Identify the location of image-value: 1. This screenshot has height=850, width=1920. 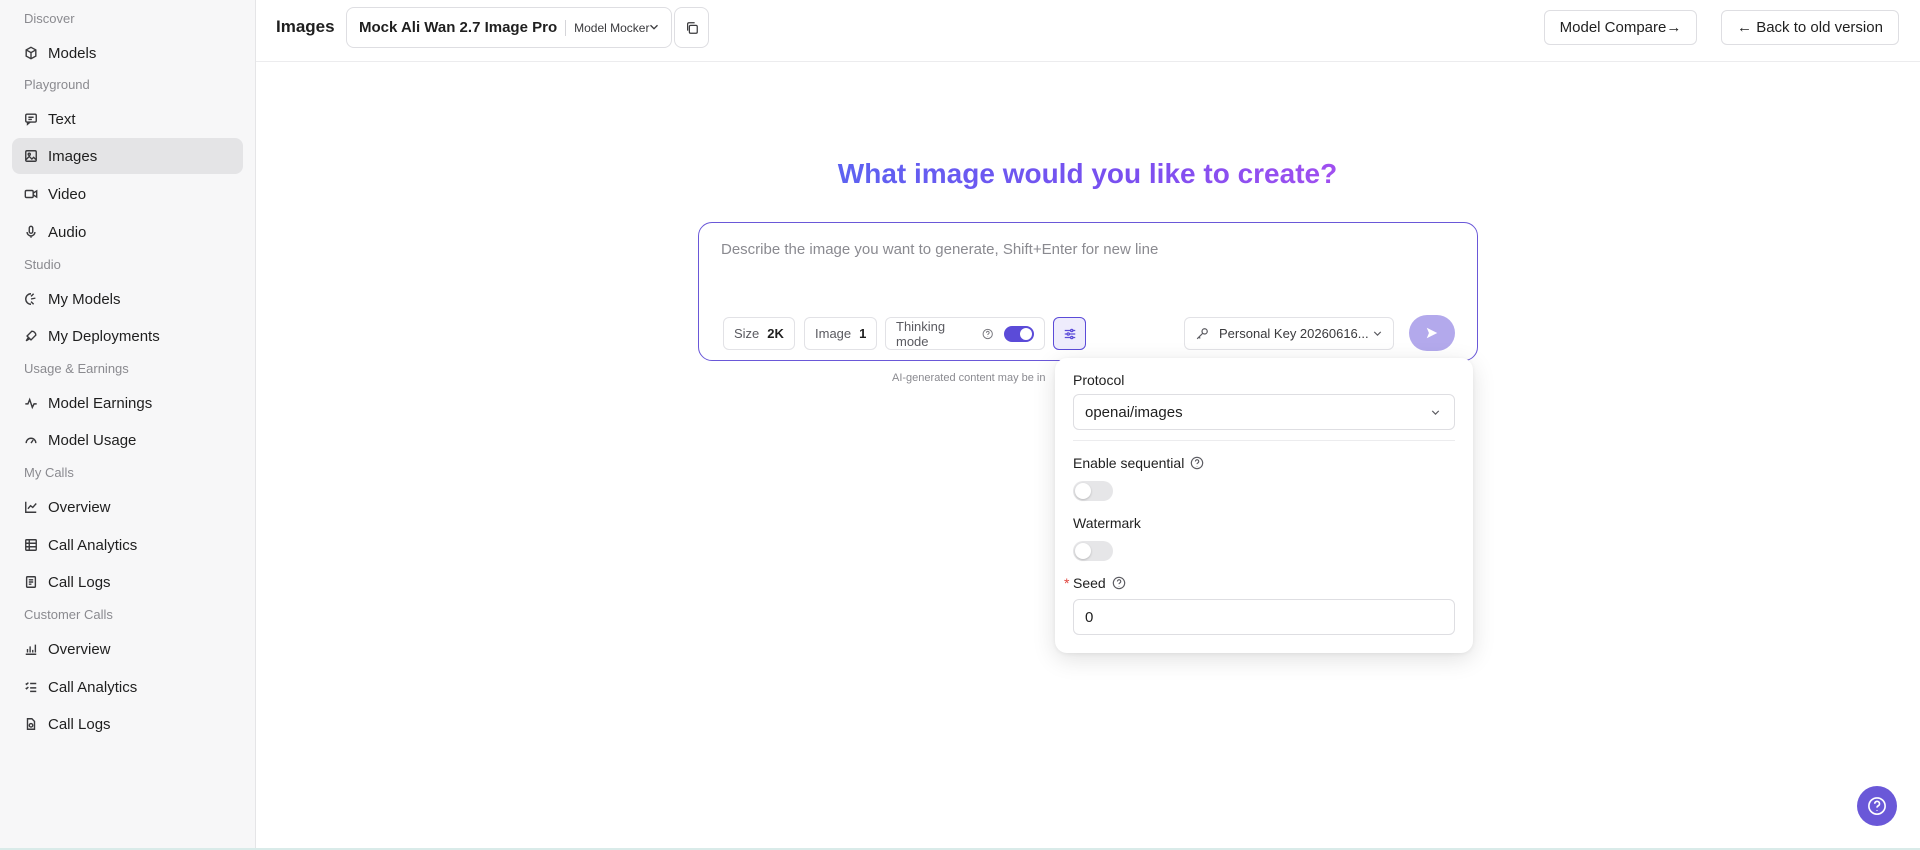
(863, 333).